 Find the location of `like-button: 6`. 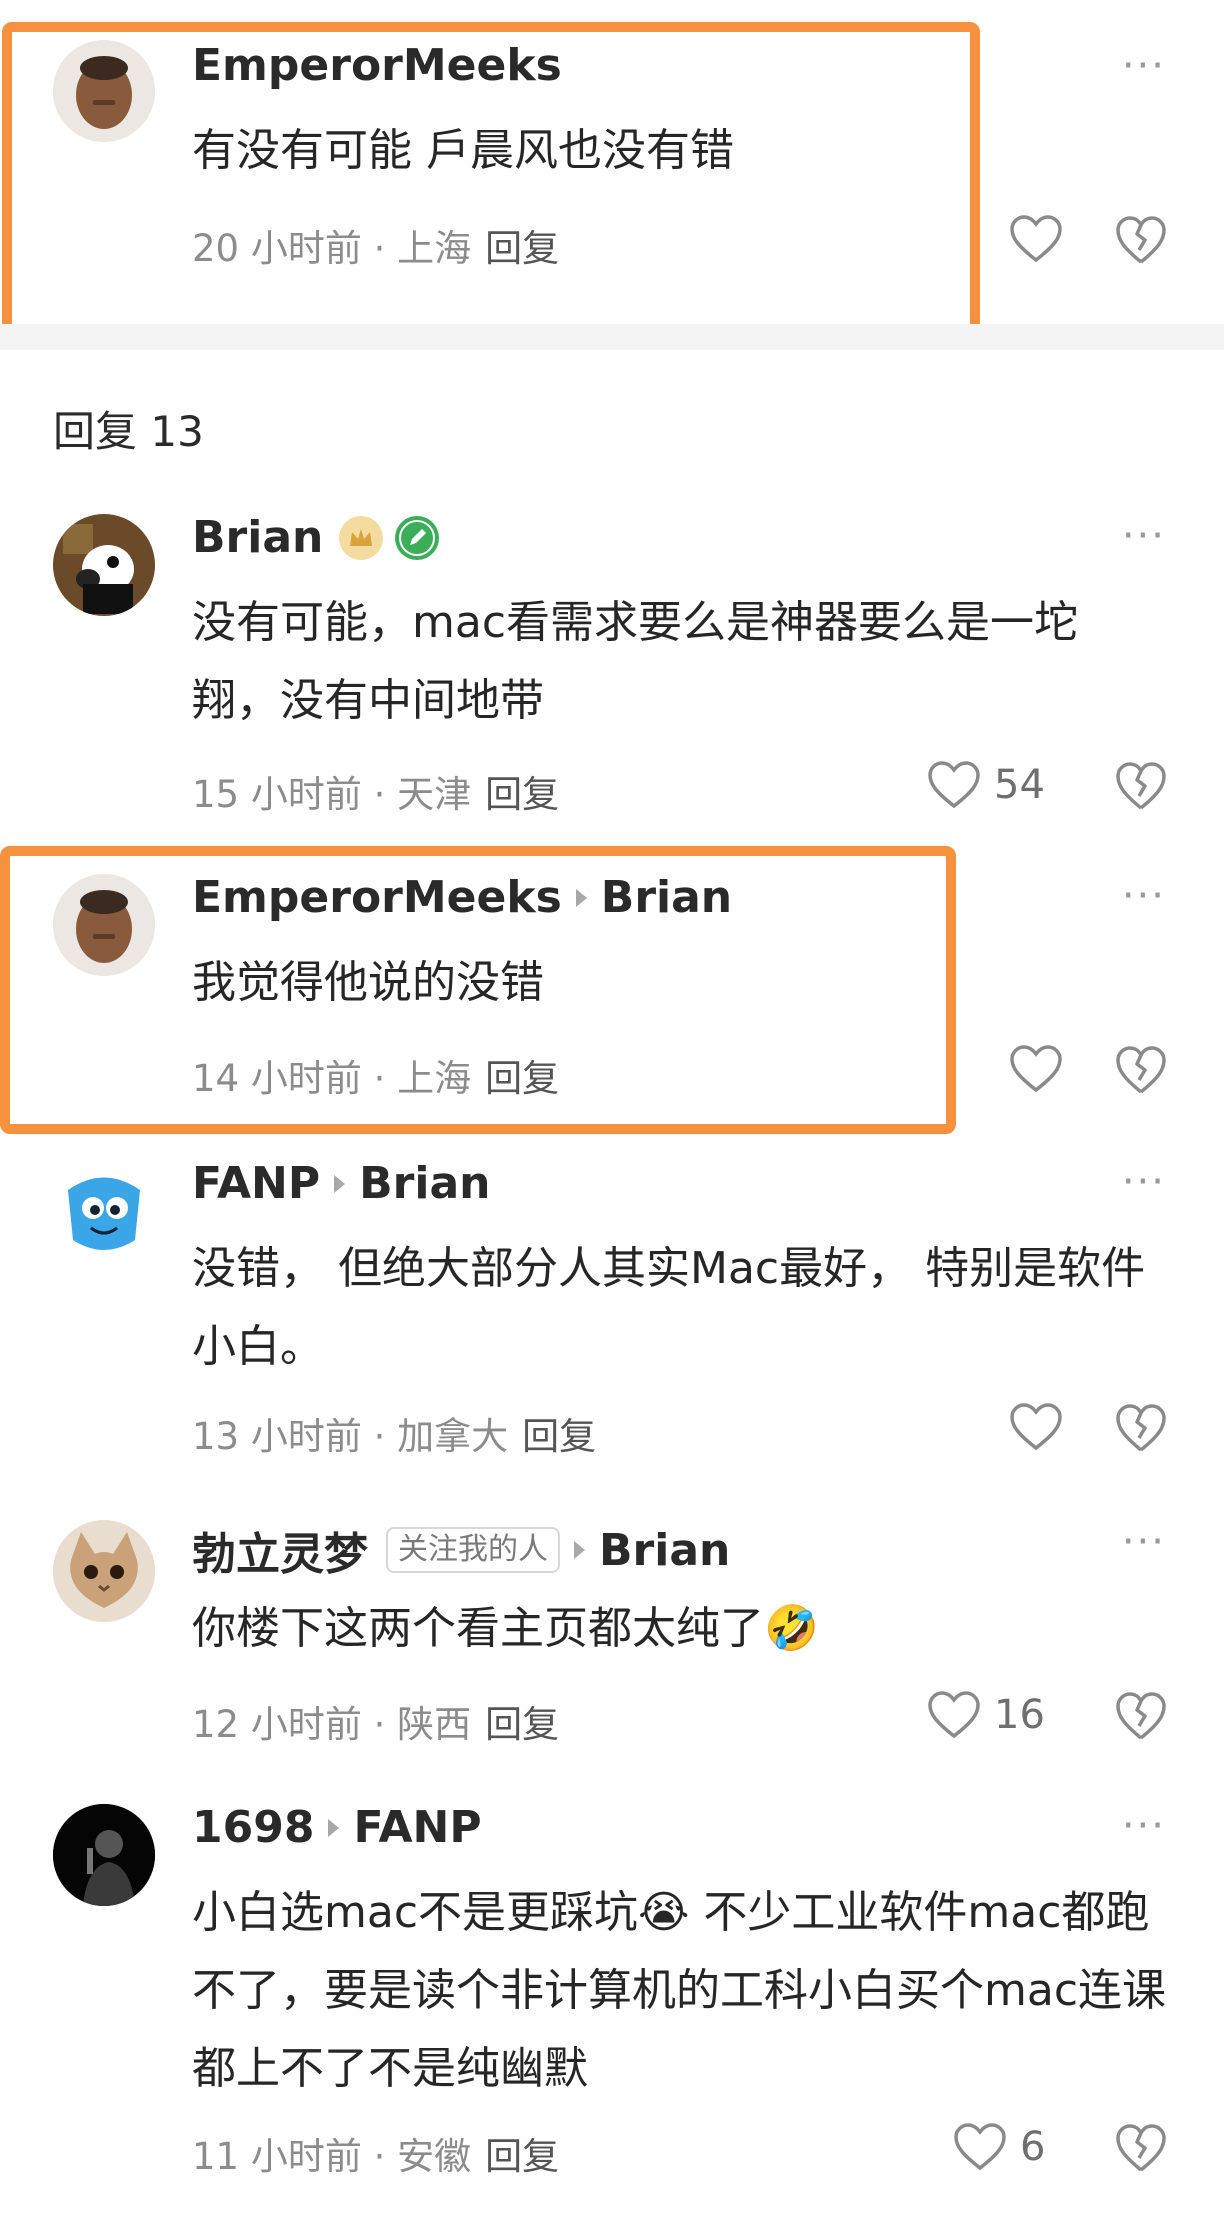

like-button: 6 is located at coordinates (998, 2147).